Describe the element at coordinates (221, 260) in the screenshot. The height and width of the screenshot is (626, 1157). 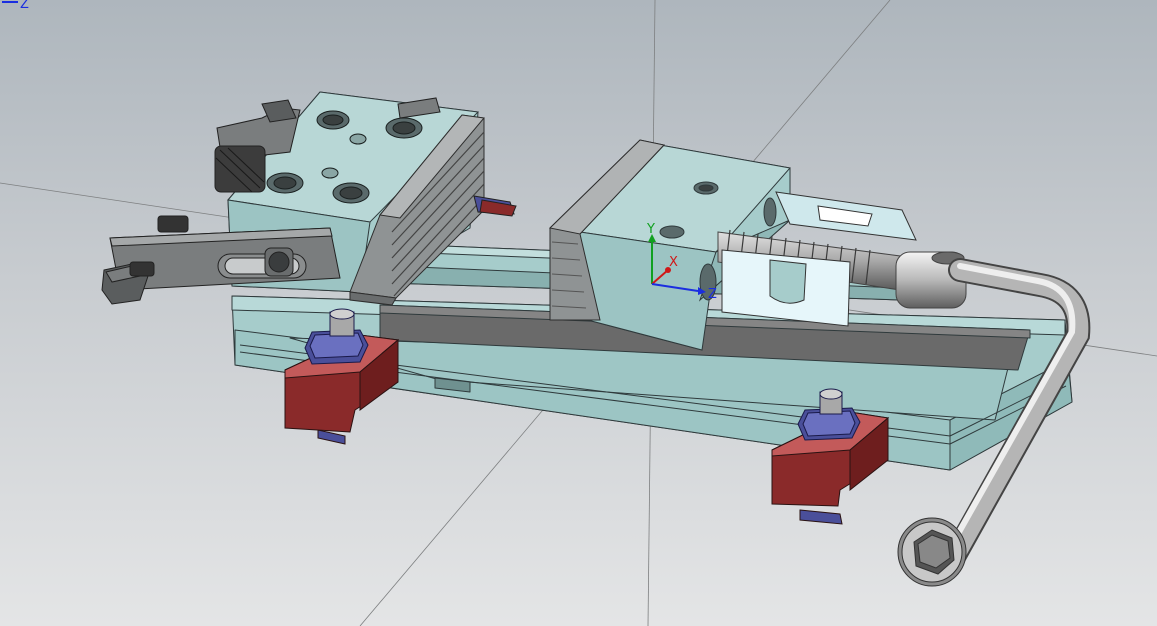
I see `work-stop-arm` at that location.